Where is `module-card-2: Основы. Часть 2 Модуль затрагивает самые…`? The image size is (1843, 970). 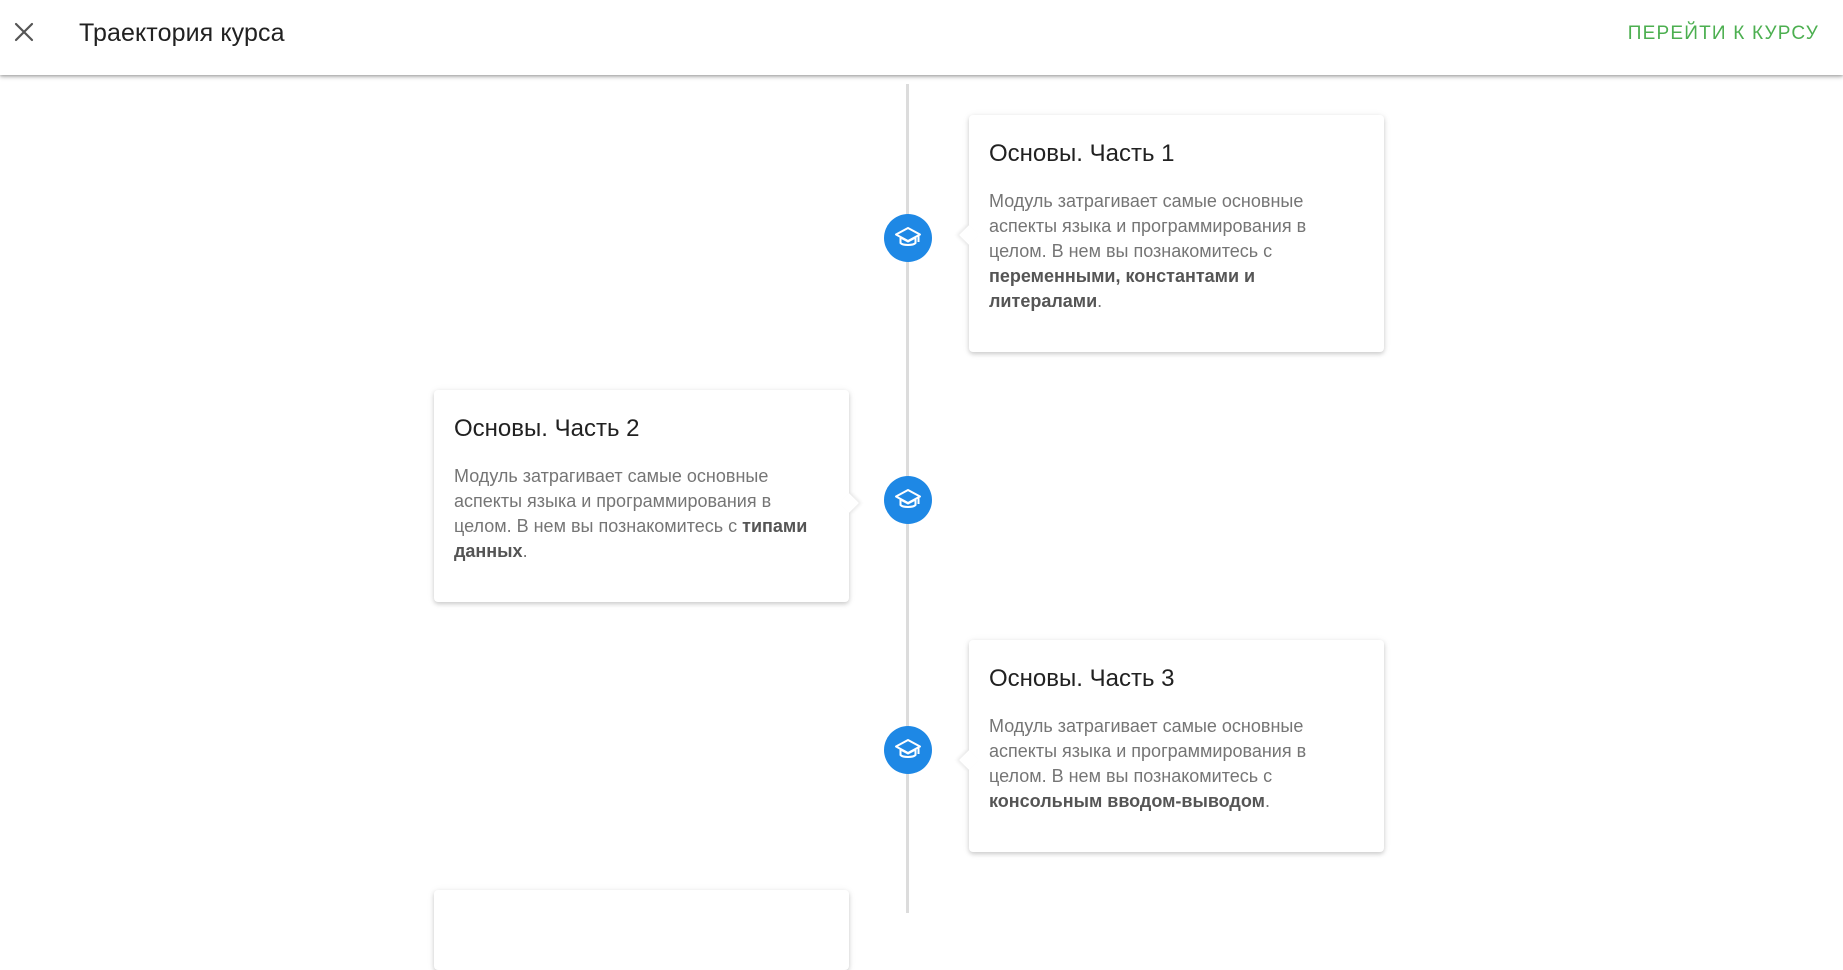
module-card-2: Основы. Часть 2 Модуль затрагивает самые… is located at coordinates (646, 496).